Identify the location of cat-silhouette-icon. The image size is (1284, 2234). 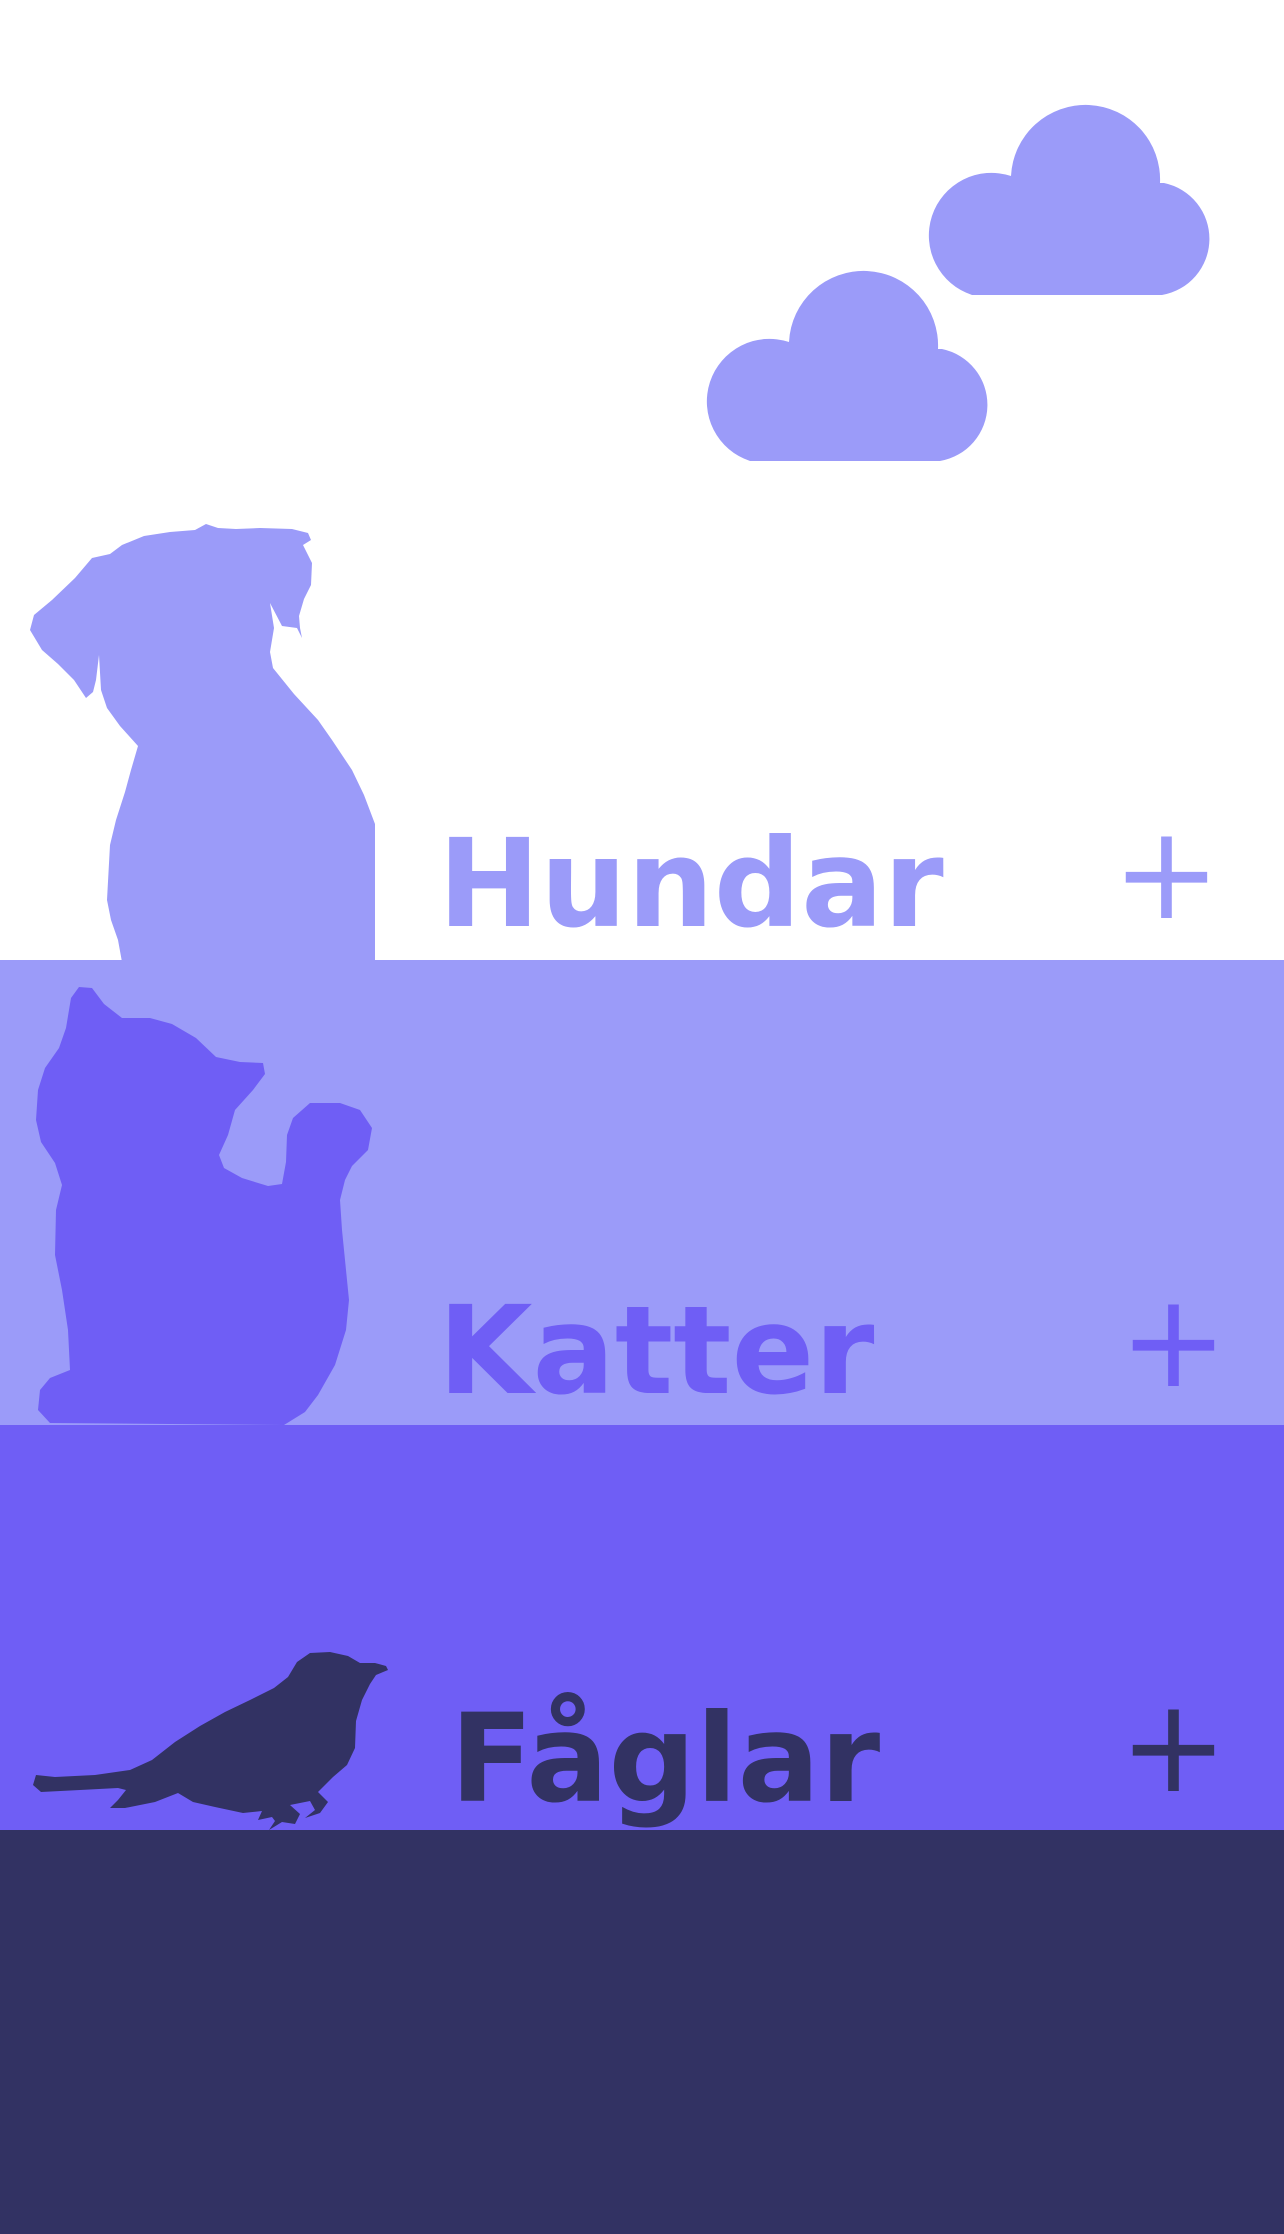
(204, 1206).